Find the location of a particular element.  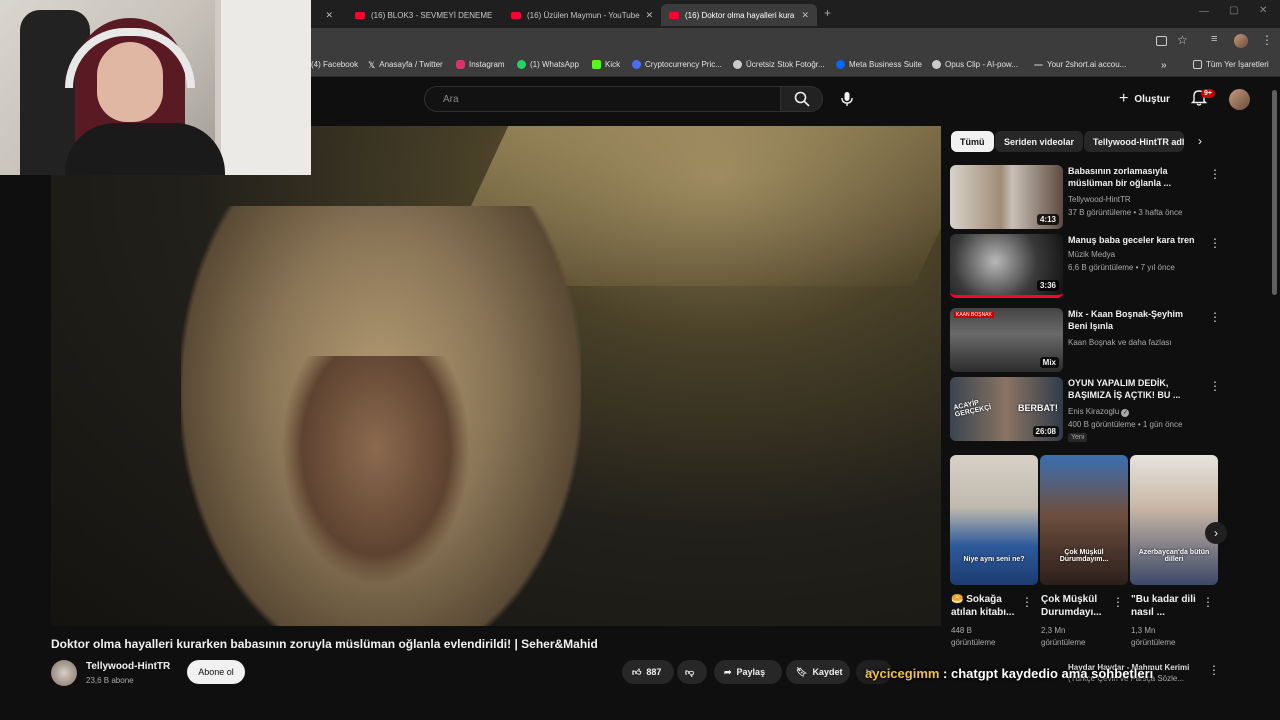

subscriber-count: 23,6 B abone is located at coordinates (110, 680).